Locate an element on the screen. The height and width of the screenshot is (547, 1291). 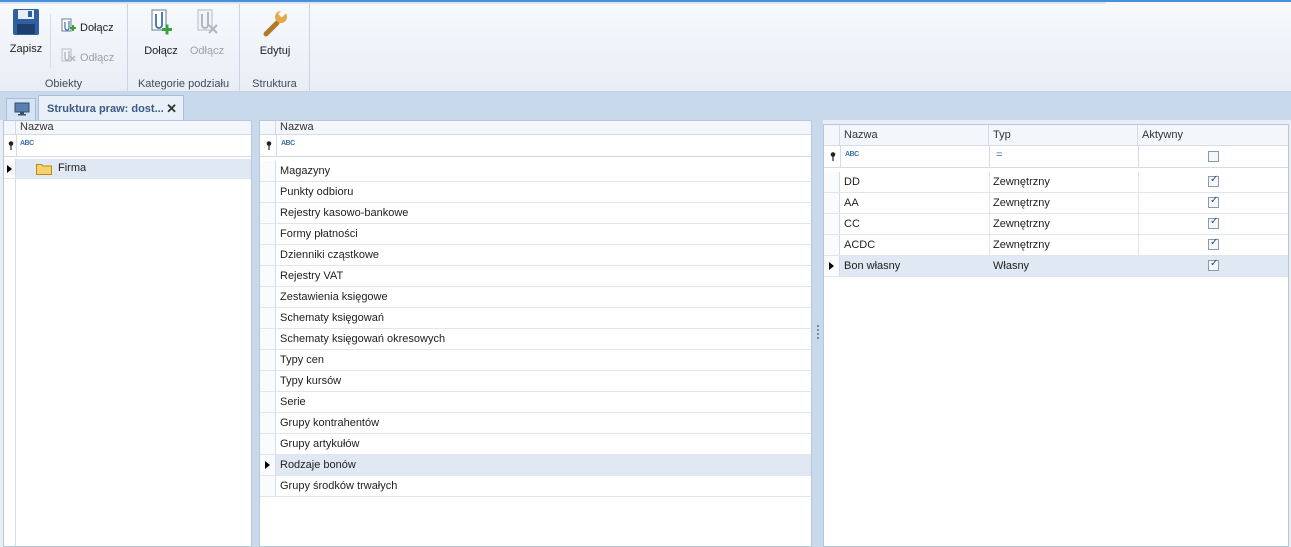
list-item-label: Rejestry kasowo-bankowe is located at coordinates (344, 213).